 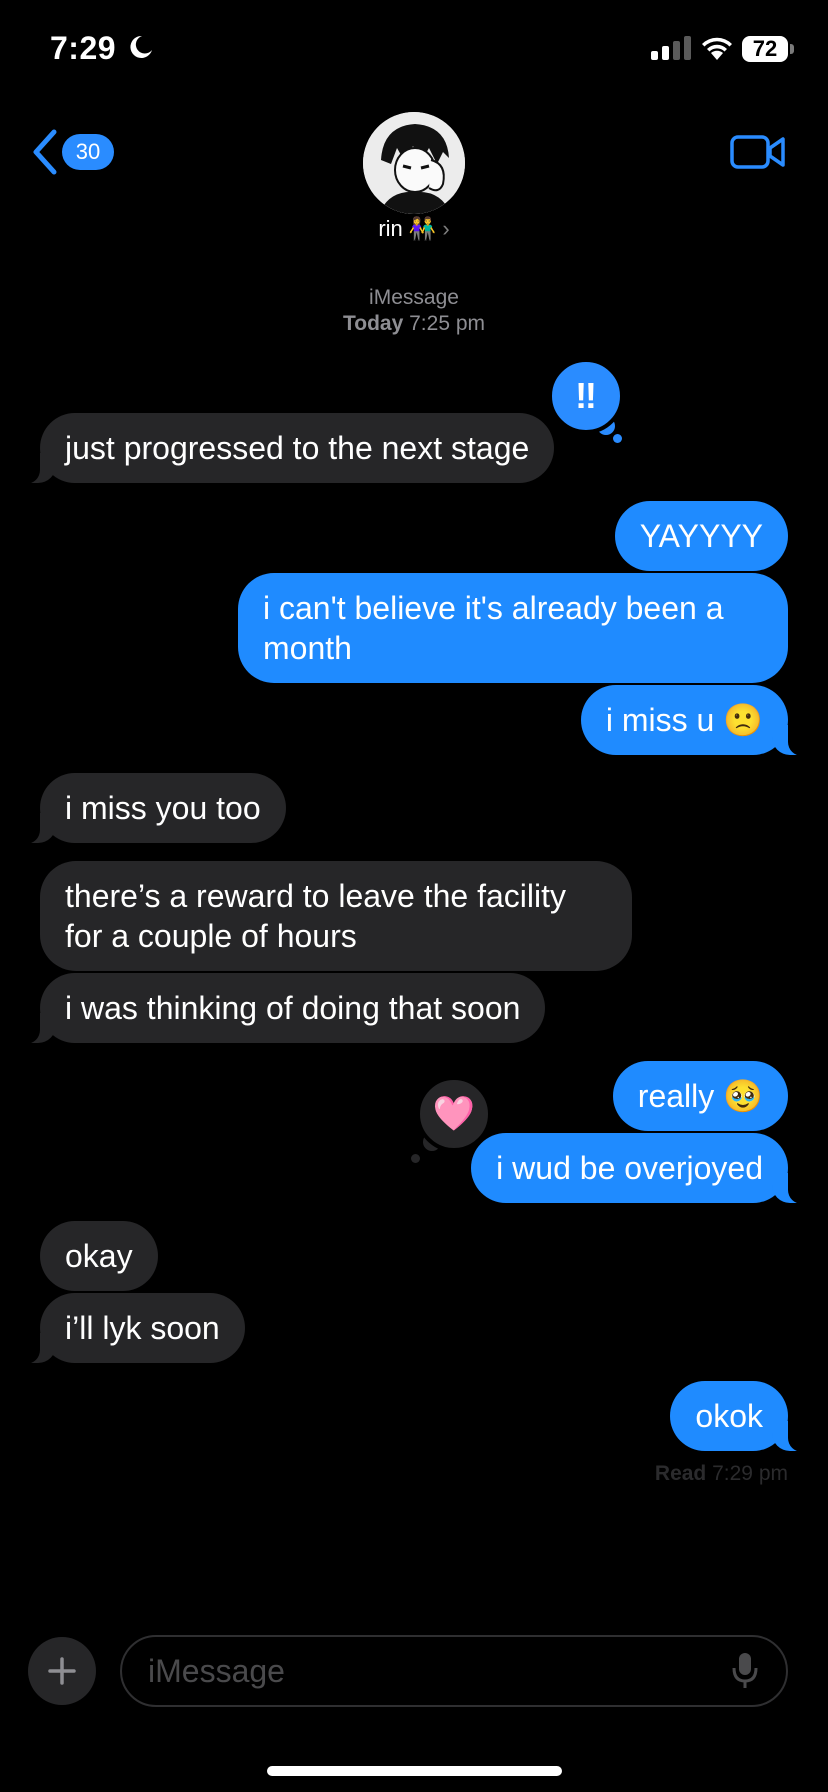 What do you see at coordinates (640, 1168) in the screenshot?
I see `message-outgoing: i wud be overjoyed` at bounding box center [640, 1168].